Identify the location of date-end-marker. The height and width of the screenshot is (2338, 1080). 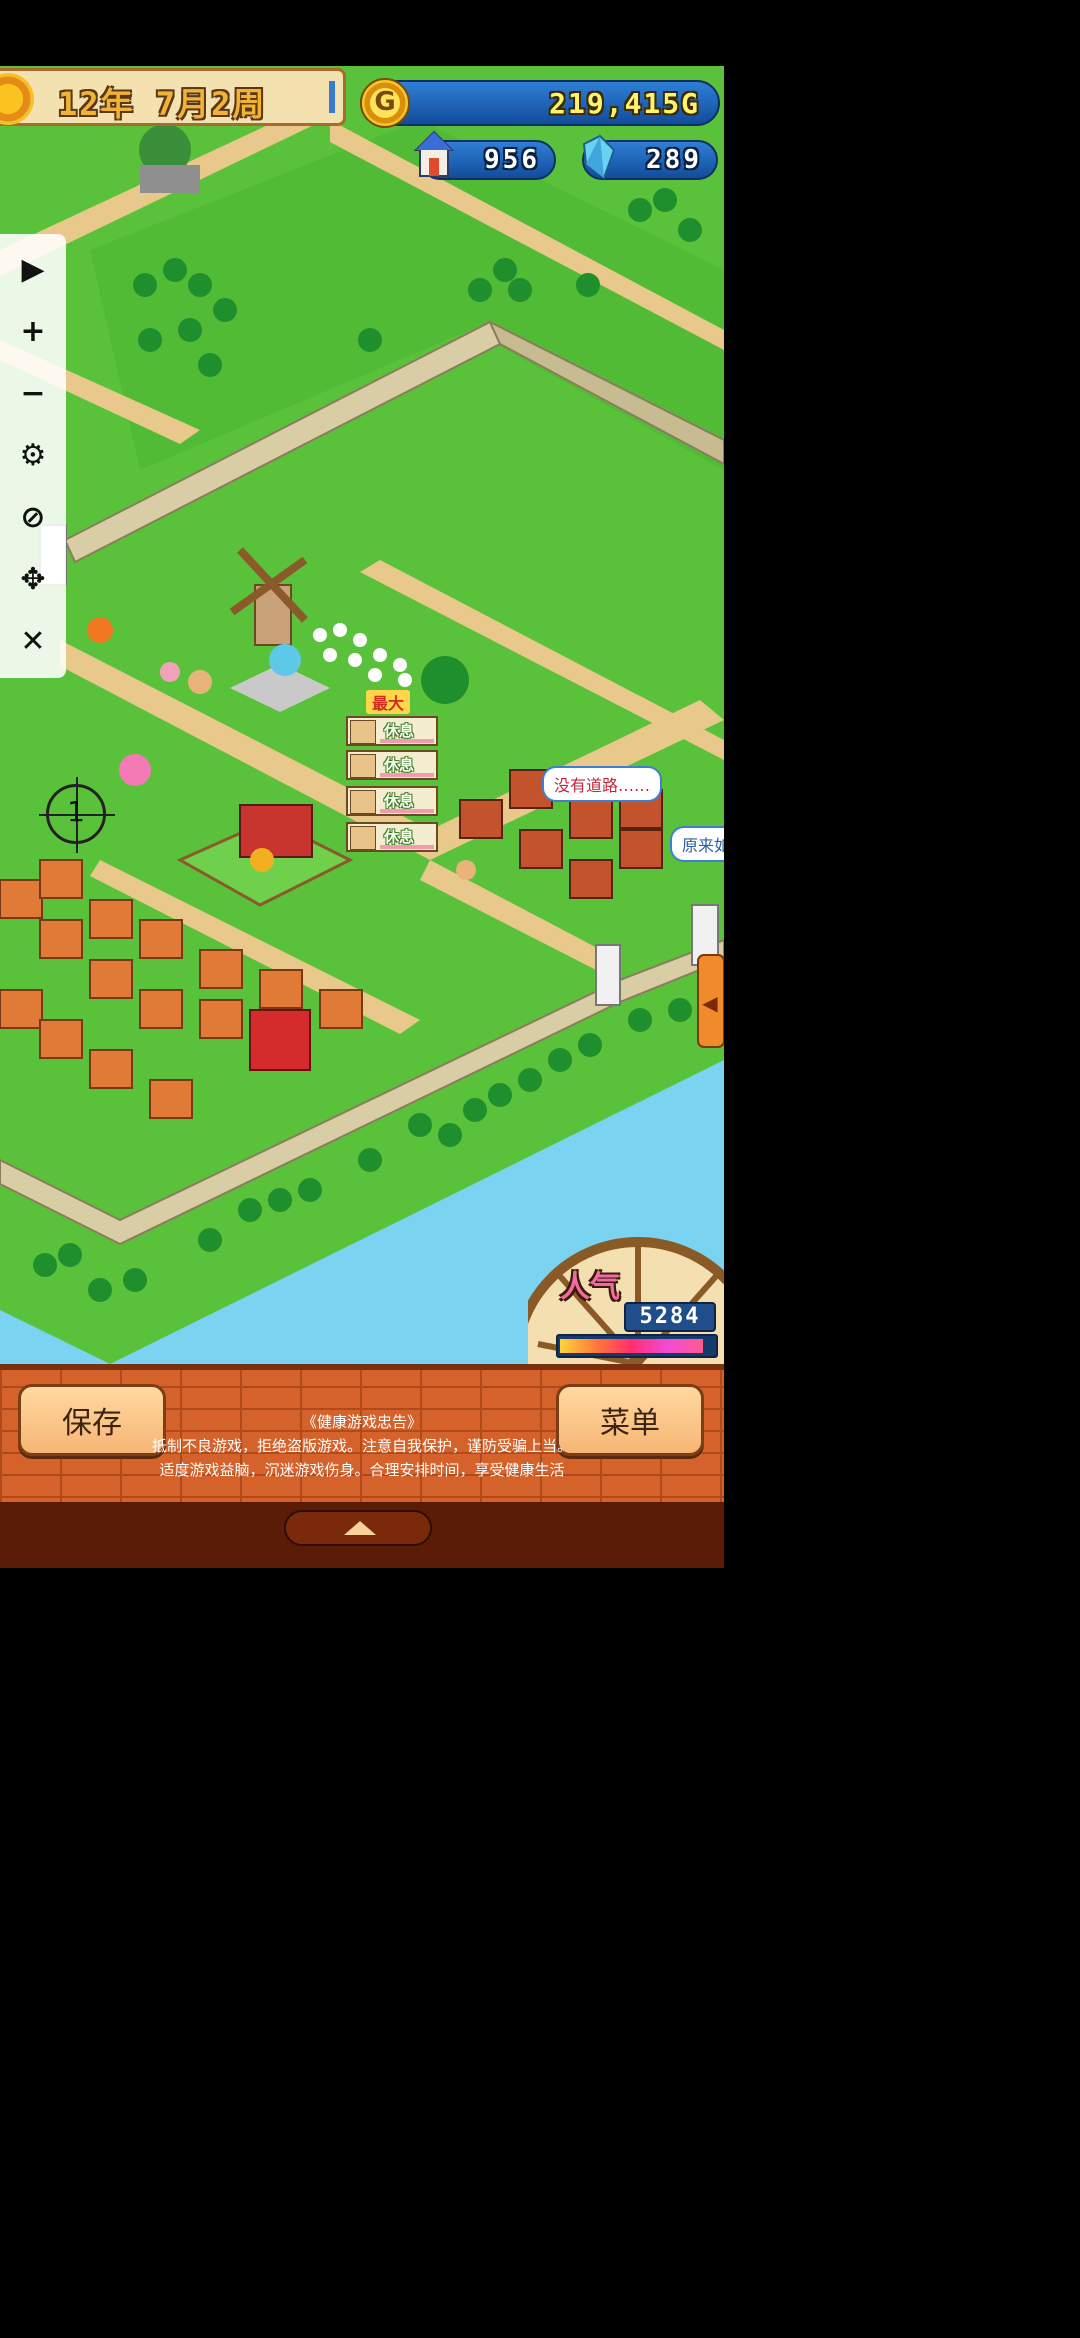
(332, 97).